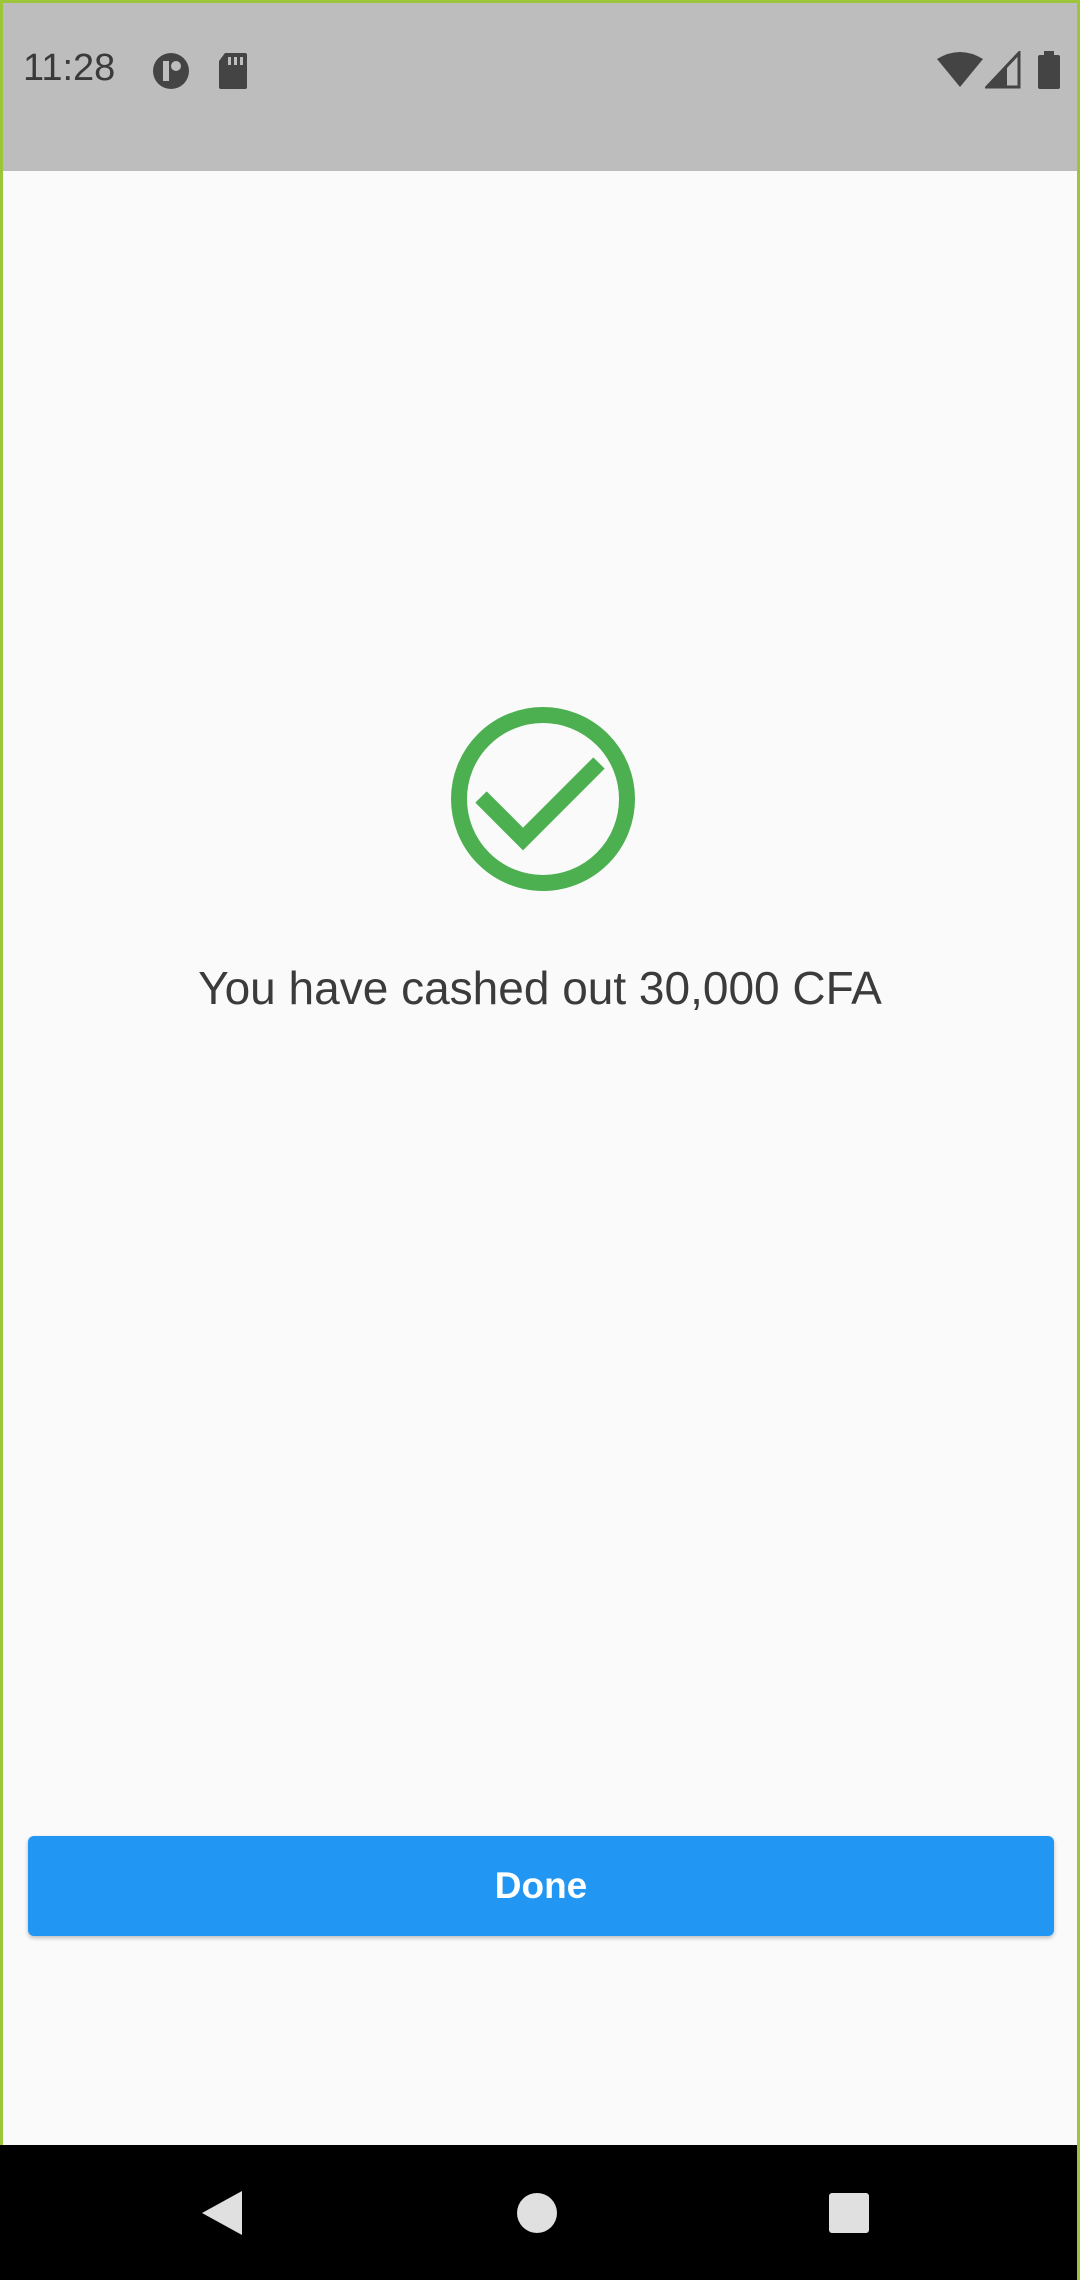  I want to click on navigation-bar, so click(538, 2212).